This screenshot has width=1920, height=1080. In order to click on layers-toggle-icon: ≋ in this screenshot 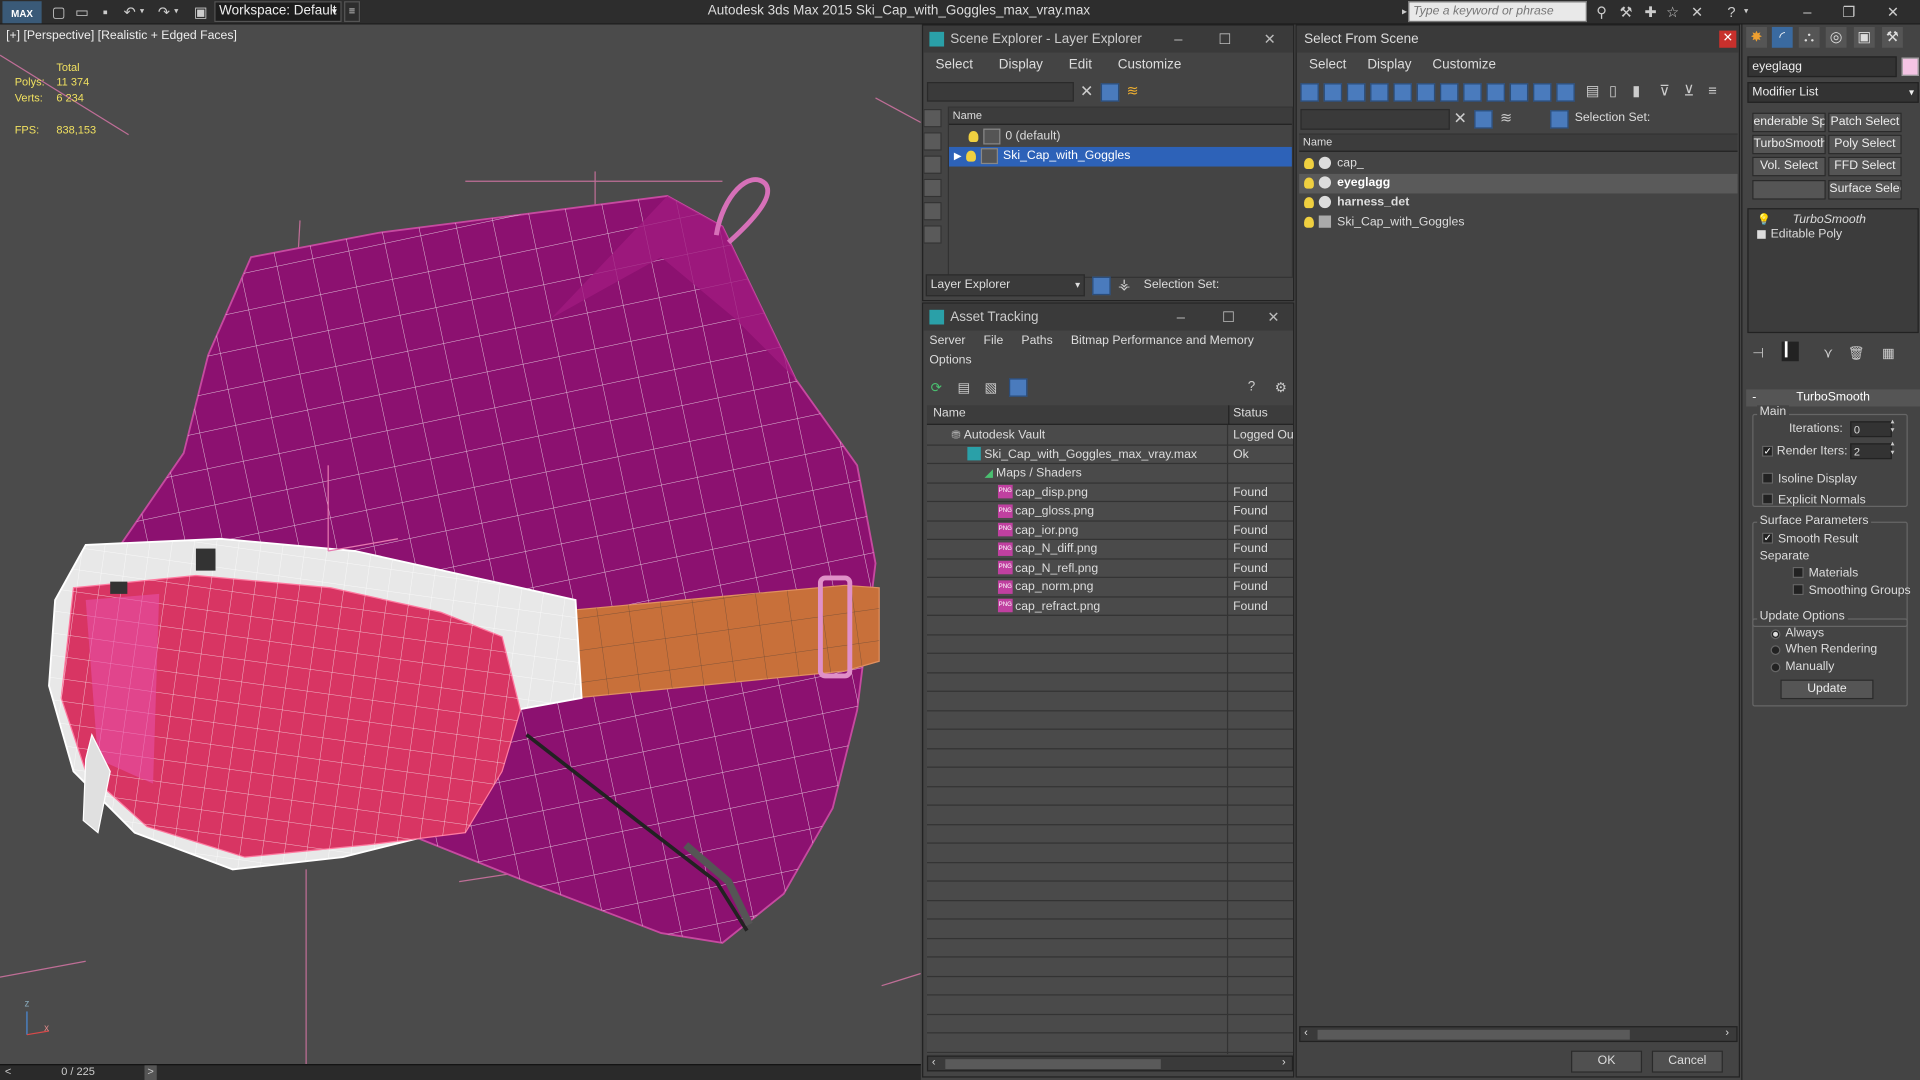, I will do `click(1133, 90)`.